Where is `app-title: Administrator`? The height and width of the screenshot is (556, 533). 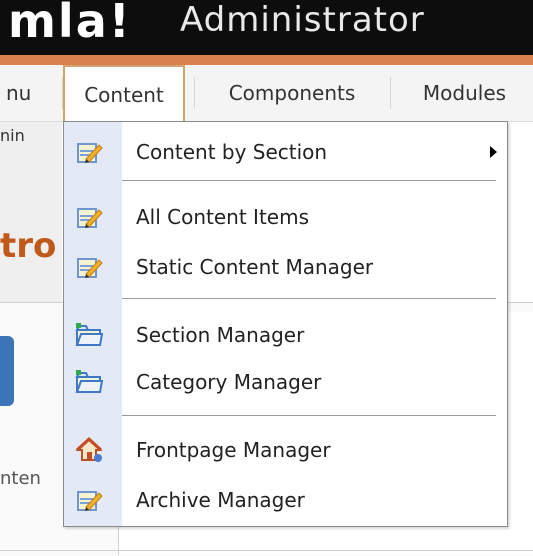
app-title: Administrator is located at coordinates (302, 20).